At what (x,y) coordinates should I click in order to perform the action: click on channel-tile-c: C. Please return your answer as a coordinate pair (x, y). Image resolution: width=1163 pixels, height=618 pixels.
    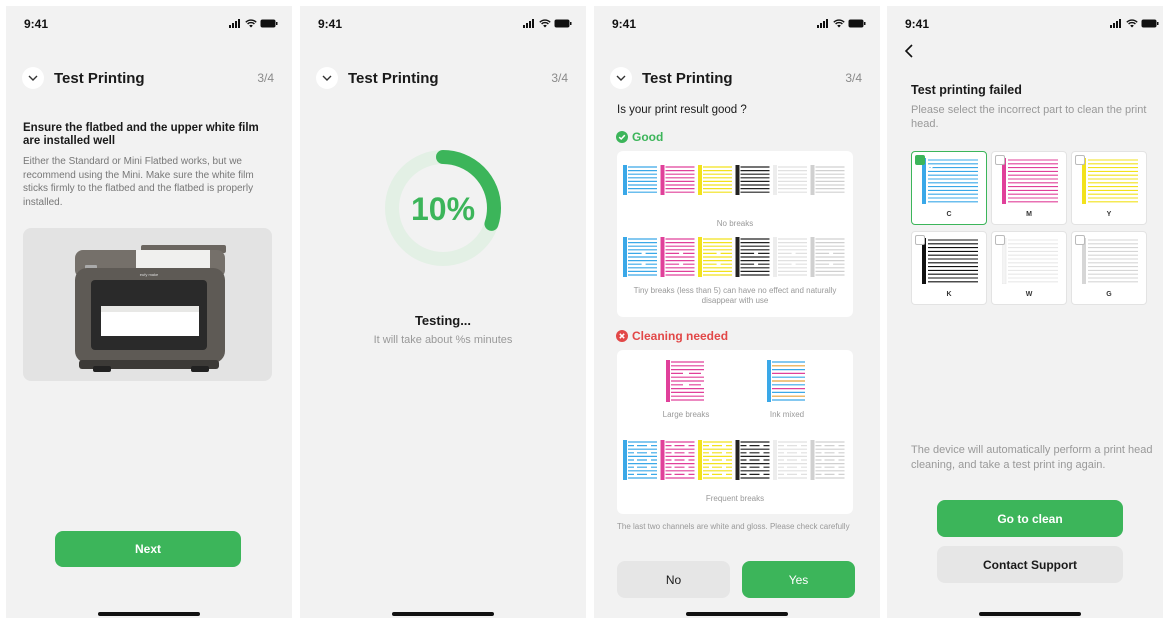
    Looking at the image, I should click on (949, 188).